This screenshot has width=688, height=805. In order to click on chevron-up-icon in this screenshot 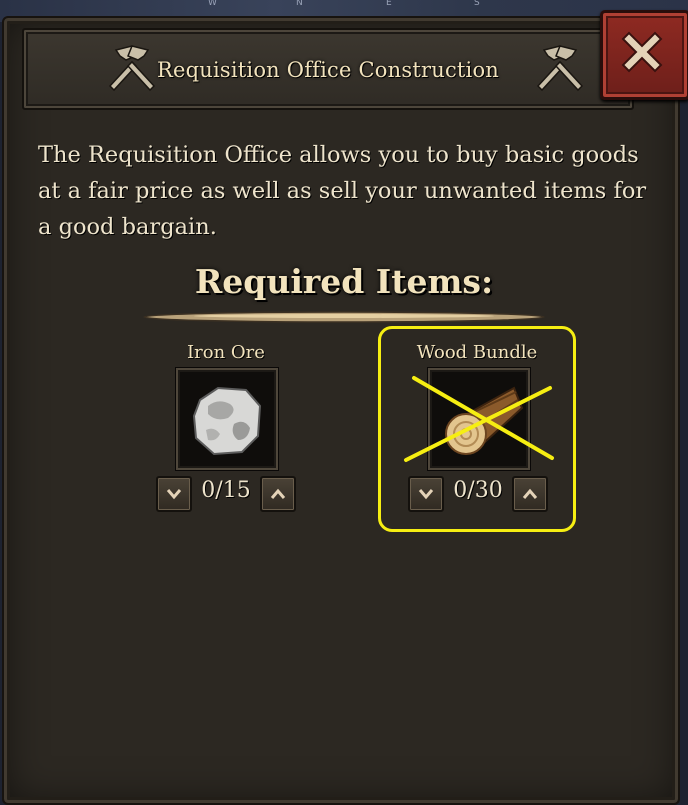, I will do `click(278, 493)`.